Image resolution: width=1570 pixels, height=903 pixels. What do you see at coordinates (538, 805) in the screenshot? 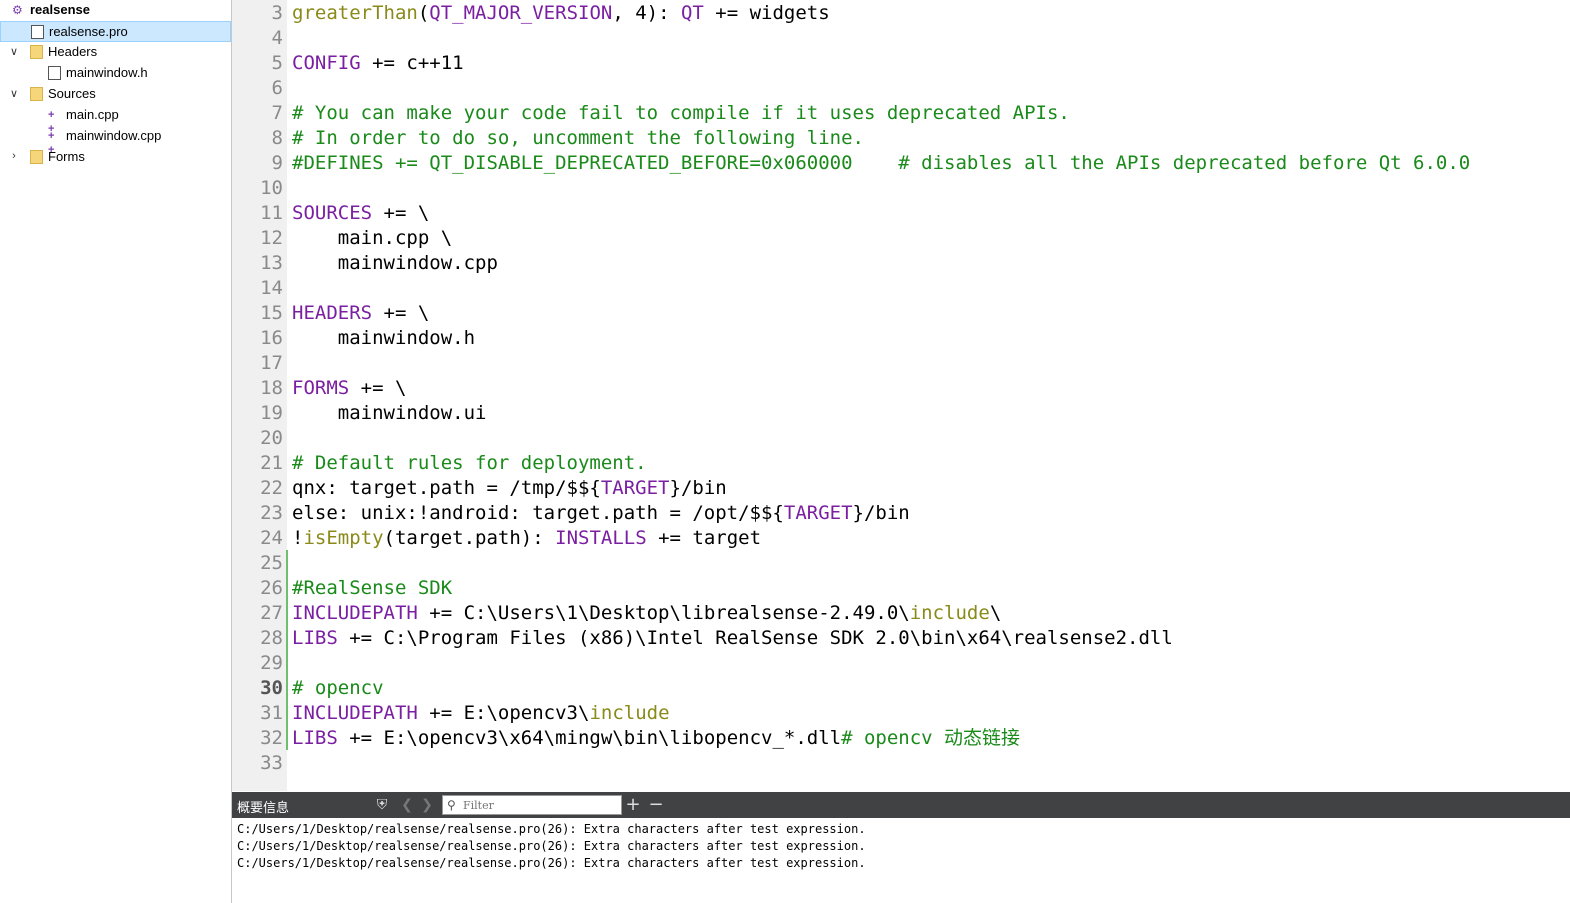
I see `filter-input` at bounding box center [538, 805].